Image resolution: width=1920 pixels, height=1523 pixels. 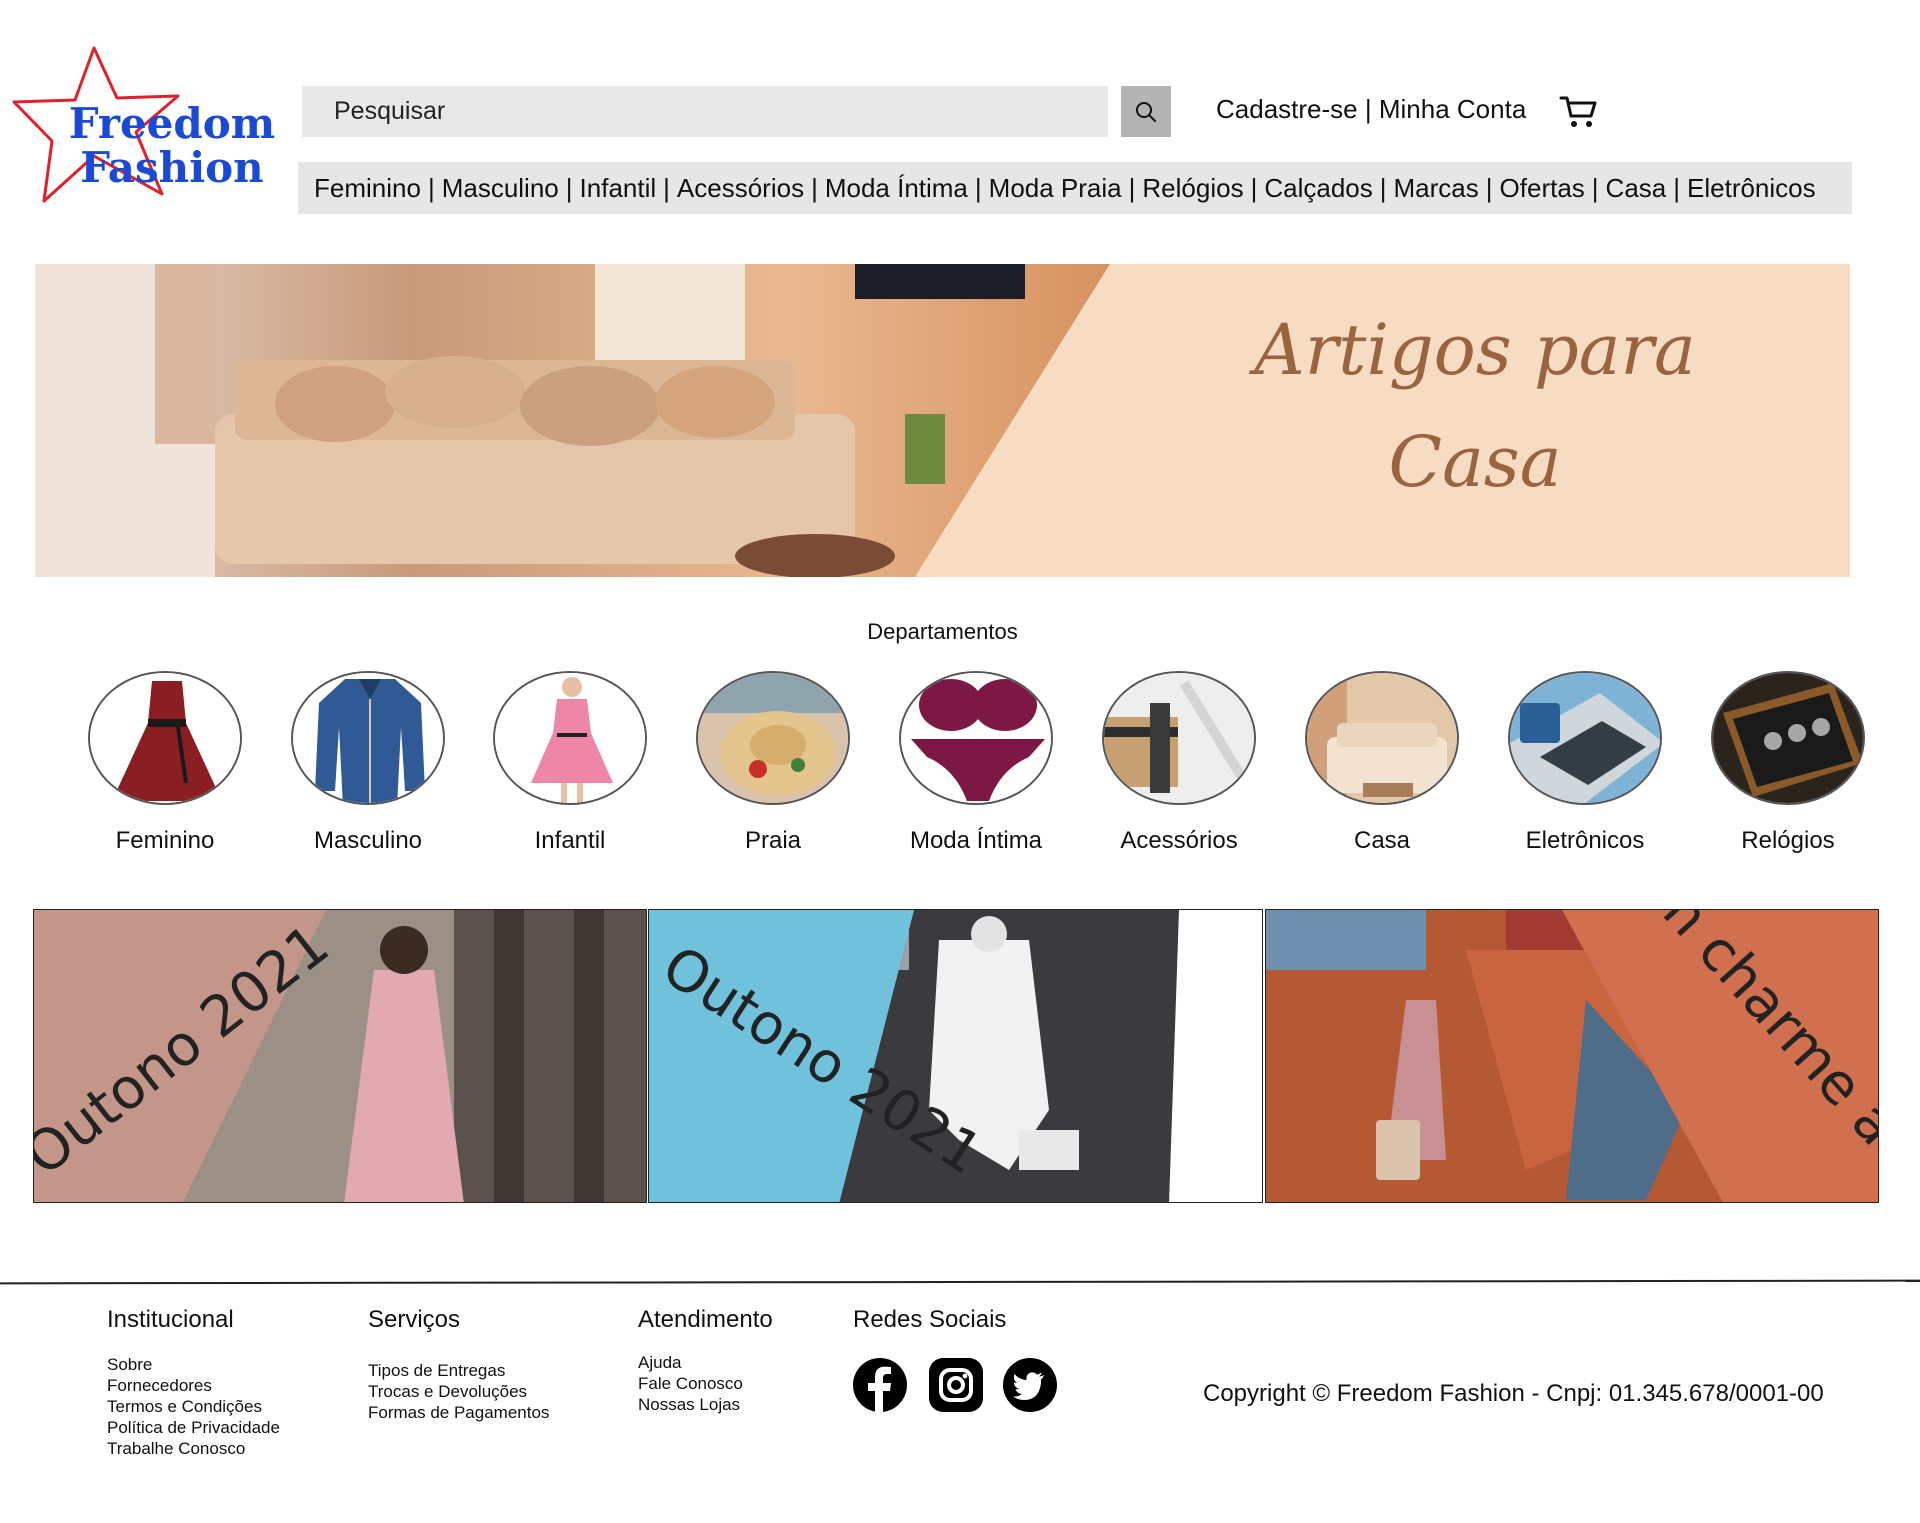 I want to click on footer-heading: Redes Sociais, so click(x=930, y=1319).